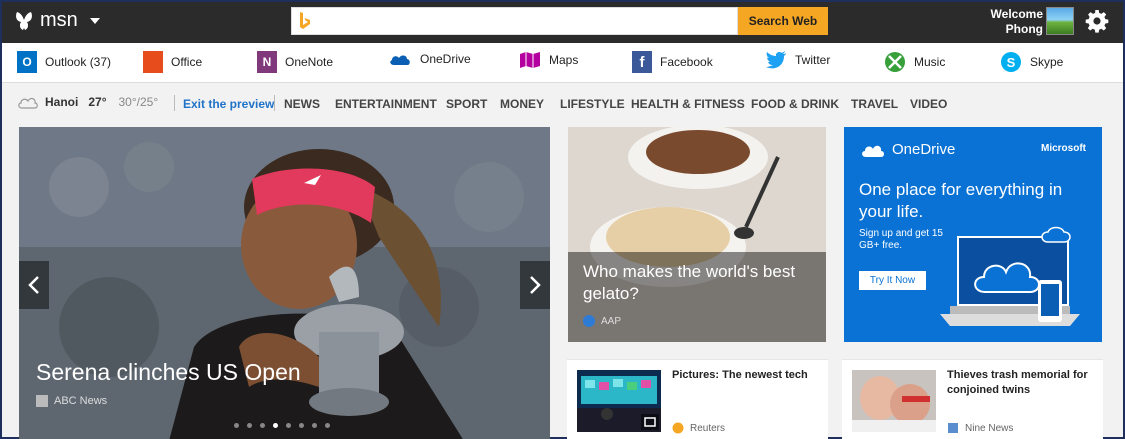 The image size is (1125, 439). I want to click on app-label: Outlook (37), so click(78, 62).